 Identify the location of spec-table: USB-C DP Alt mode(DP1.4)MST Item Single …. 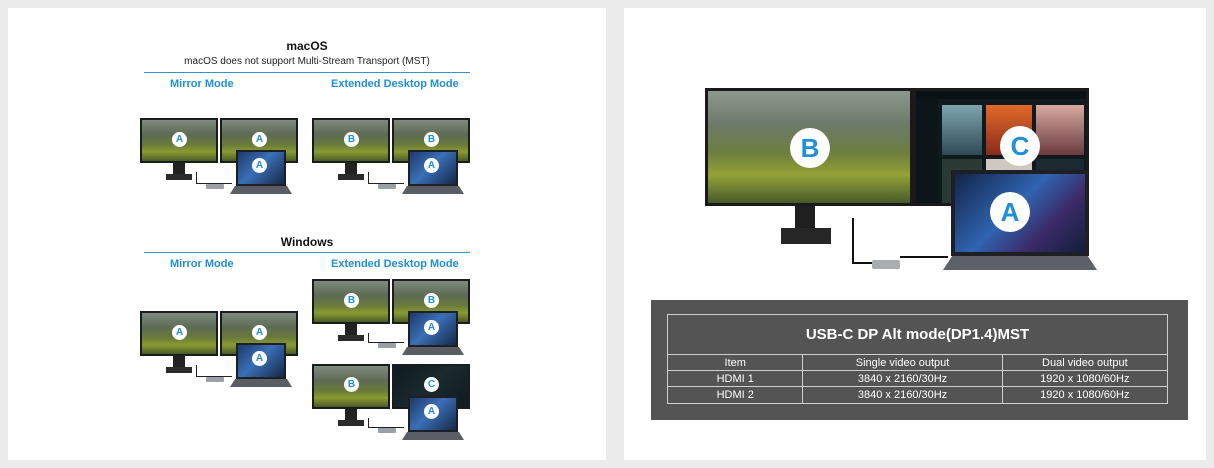
(917, 359).